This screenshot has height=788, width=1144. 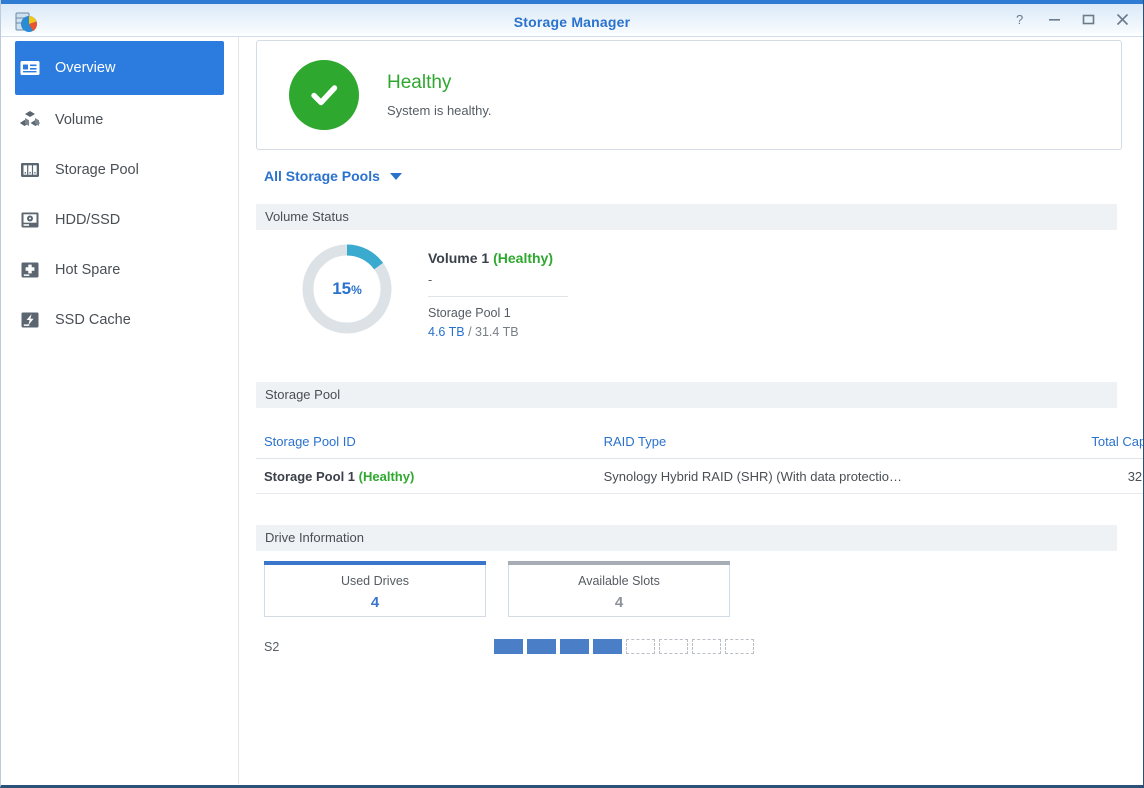 What do you see at coordinates (624, 646) in the screenshot?
I see `drive-slots` at bounding box center [624, 646].